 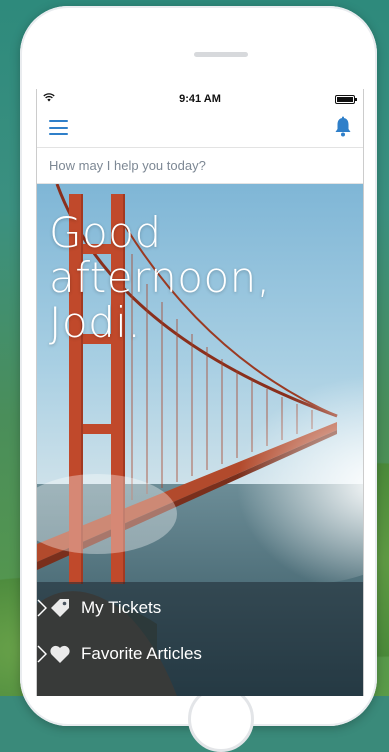 I want to click on my-tickets-button: My Tickets, so click(x=200, y=607).